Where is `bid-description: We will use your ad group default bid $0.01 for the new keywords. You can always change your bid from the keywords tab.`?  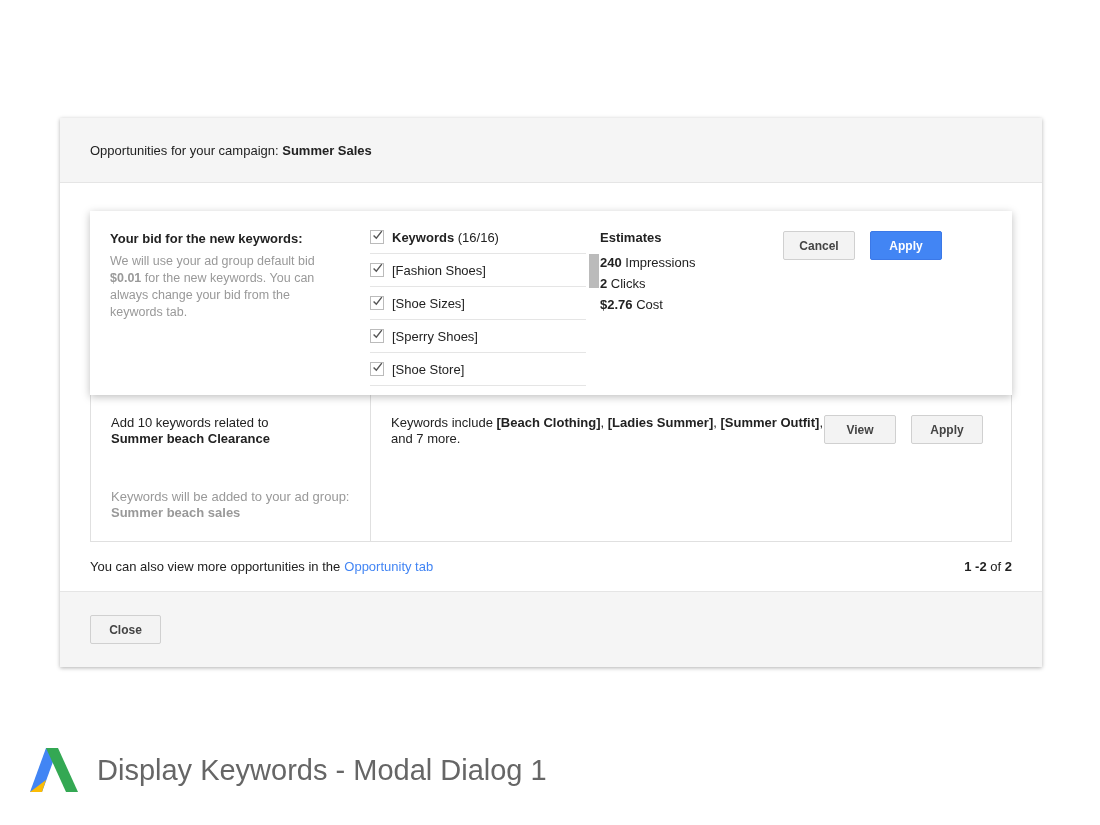 bid-description: We will use your ad group default bid $0.01 for the new keywords. You can always change your bid from the keywords tab. is located at coordinates (213, 287).